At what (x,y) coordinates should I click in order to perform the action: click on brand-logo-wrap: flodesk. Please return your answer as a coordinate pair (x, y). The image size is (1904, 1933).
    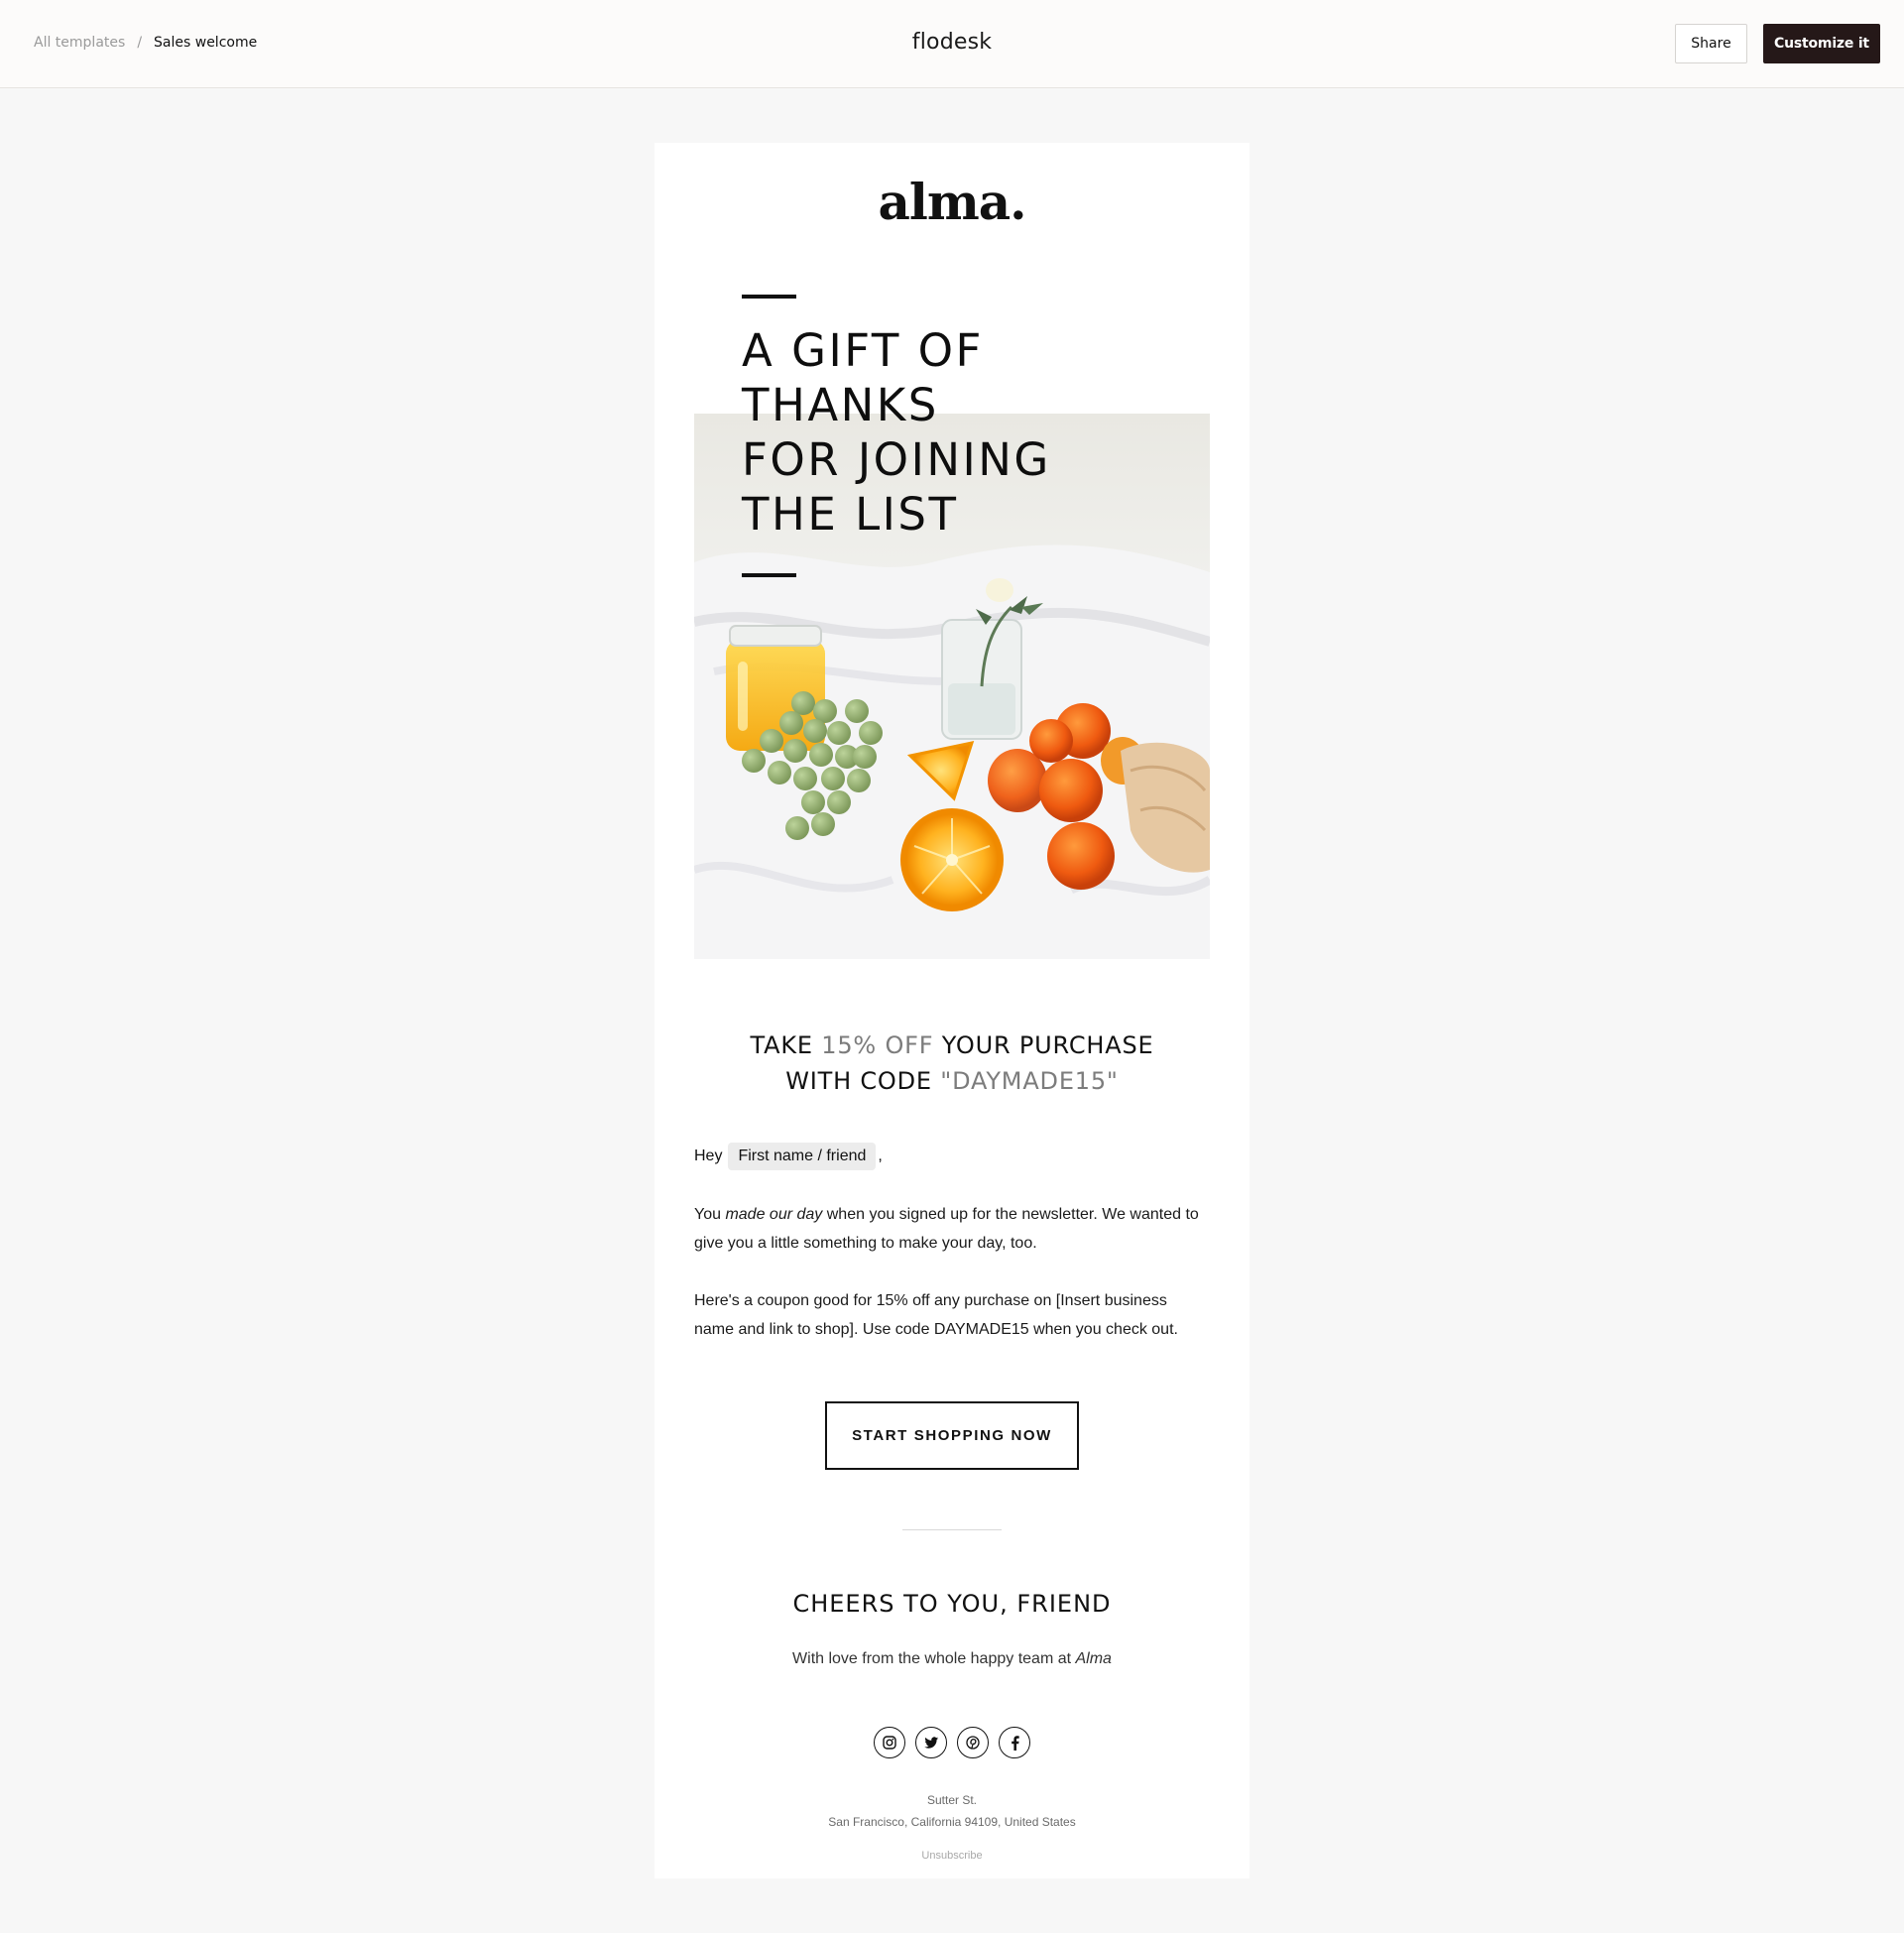
    Looking at the image, I should click on (952, 42).